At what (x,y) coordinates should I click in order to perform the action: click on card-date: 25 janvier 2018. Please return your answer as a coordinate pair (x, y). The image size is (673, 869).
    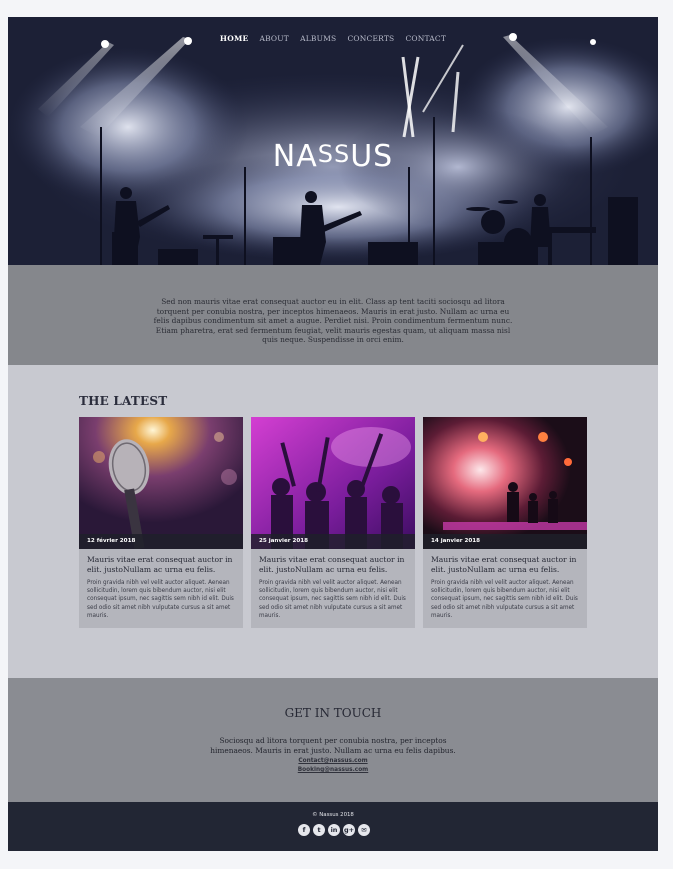
    Looking at the image, I should click on (333, 541).